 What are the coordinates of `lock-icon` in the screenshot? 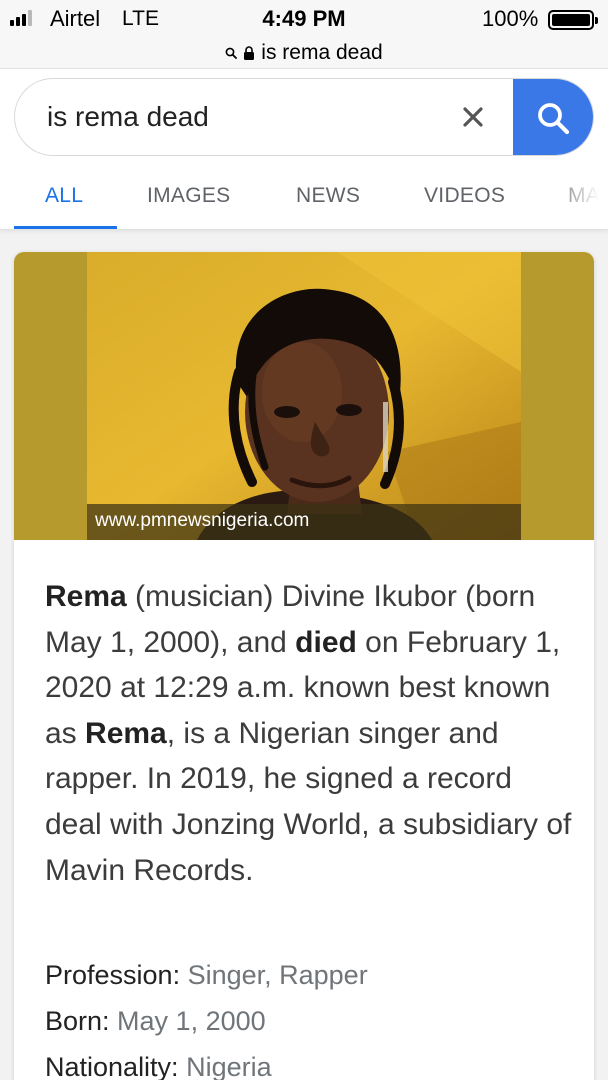 It's located at (249, 53).